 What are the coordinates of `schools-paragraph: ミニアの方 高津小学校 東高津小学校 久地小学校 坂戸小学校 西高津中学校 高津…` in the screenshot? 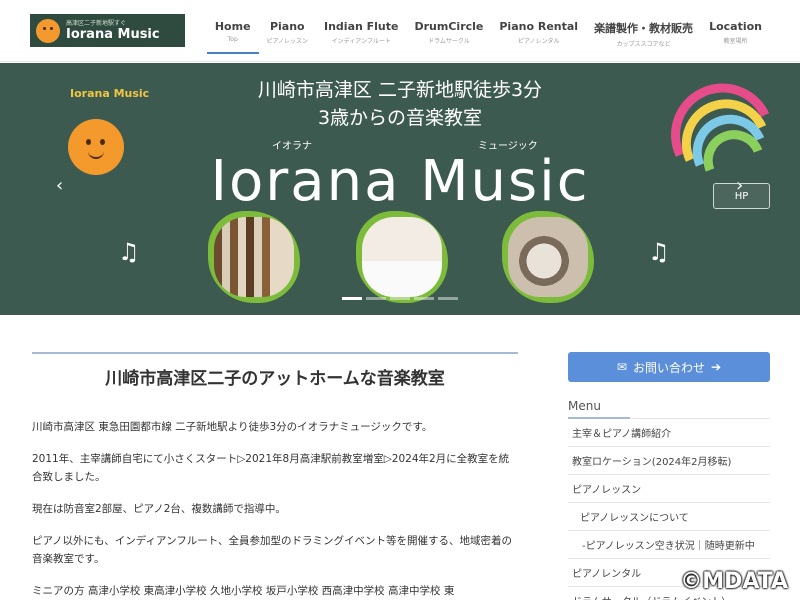 It's located at (243, 591).